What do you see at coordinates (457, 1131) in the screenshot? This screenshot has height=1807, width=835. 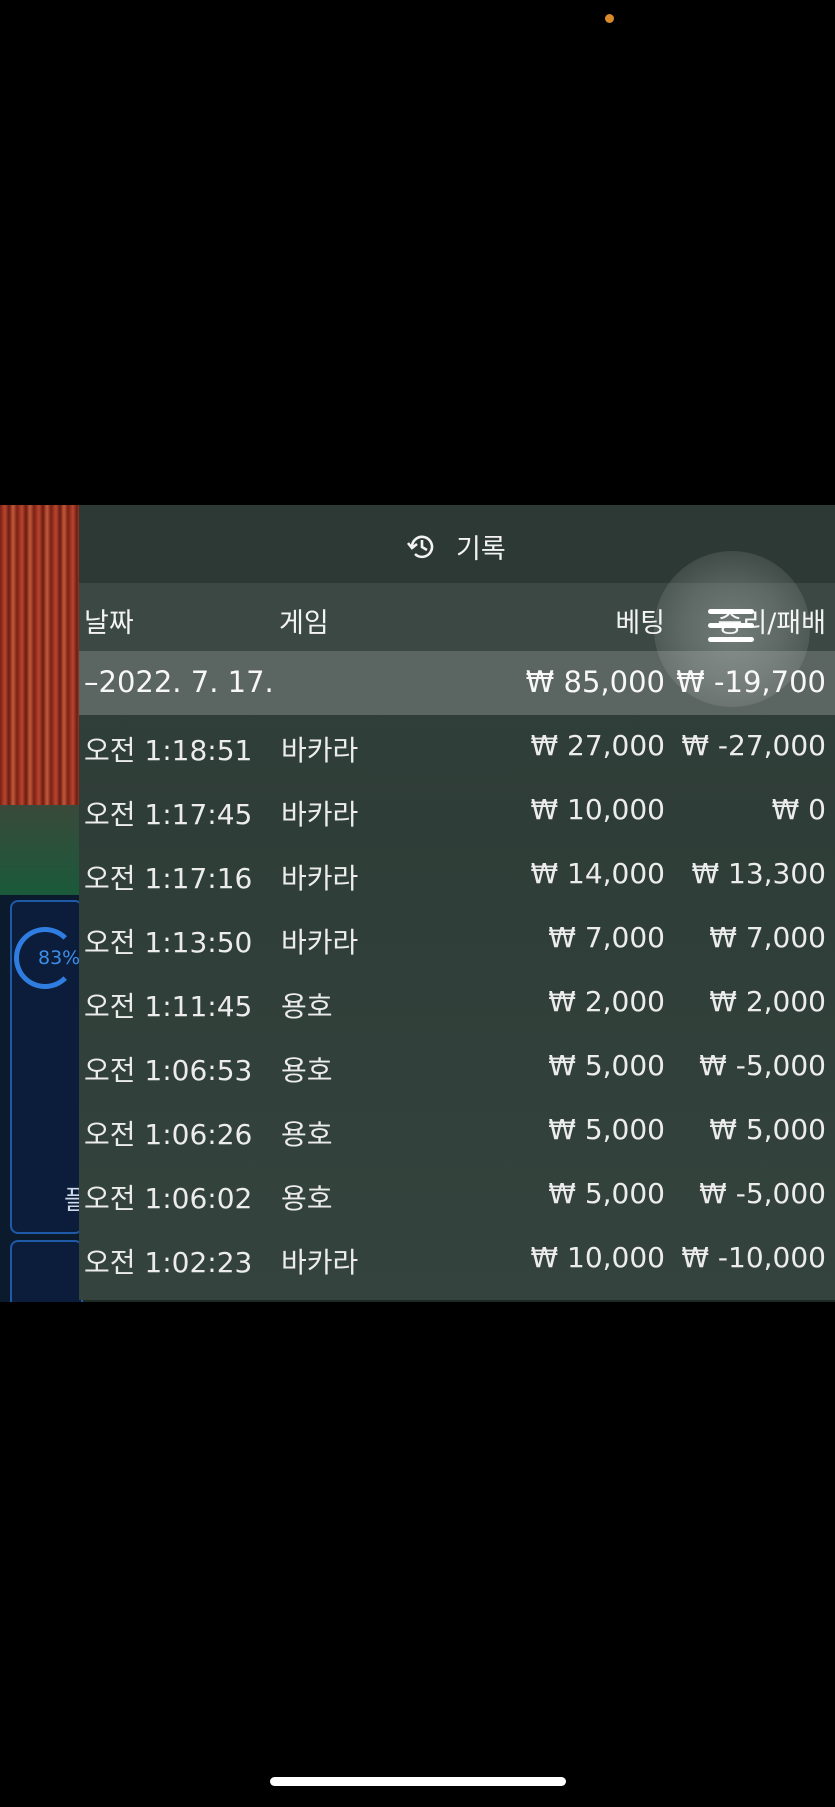 I see `table-row: 오전 1:06:26 용호 ₩ 5,000 ₩ 5,000` at bounding box center [457, 1131].